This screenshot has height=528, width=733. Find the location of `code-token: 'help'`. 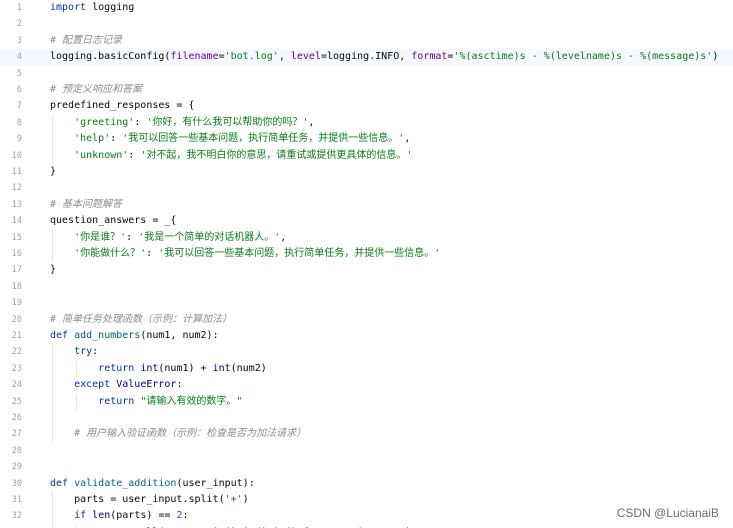

code-token: 'help' is located at coordinates (92, 139).